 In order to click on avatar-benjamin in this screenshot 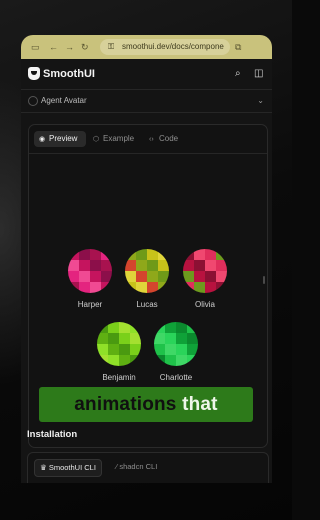, I will do `click(119, 344)`.